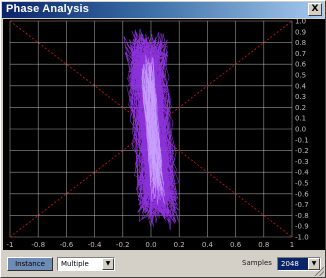  Describe the element at coordinates (302, 162) in the screenshot. I see `y-tick-label: -0.3` at that location.